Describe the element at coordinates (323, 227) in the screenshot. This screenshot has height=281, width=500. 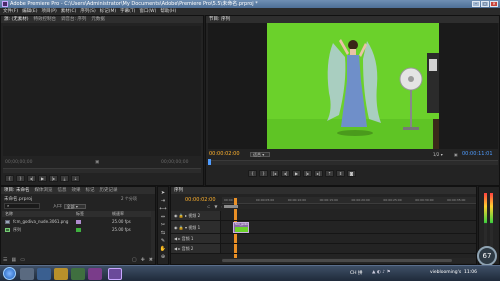
I see `video-track-1-row: ◉ 🔒 ▾ 视频 1 fcm_godiva` at that location.